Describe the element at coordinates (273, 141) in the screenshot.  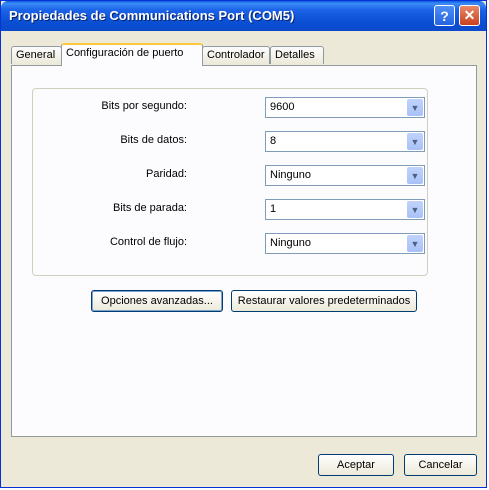
I see `data-bits-value: 8` at that location.